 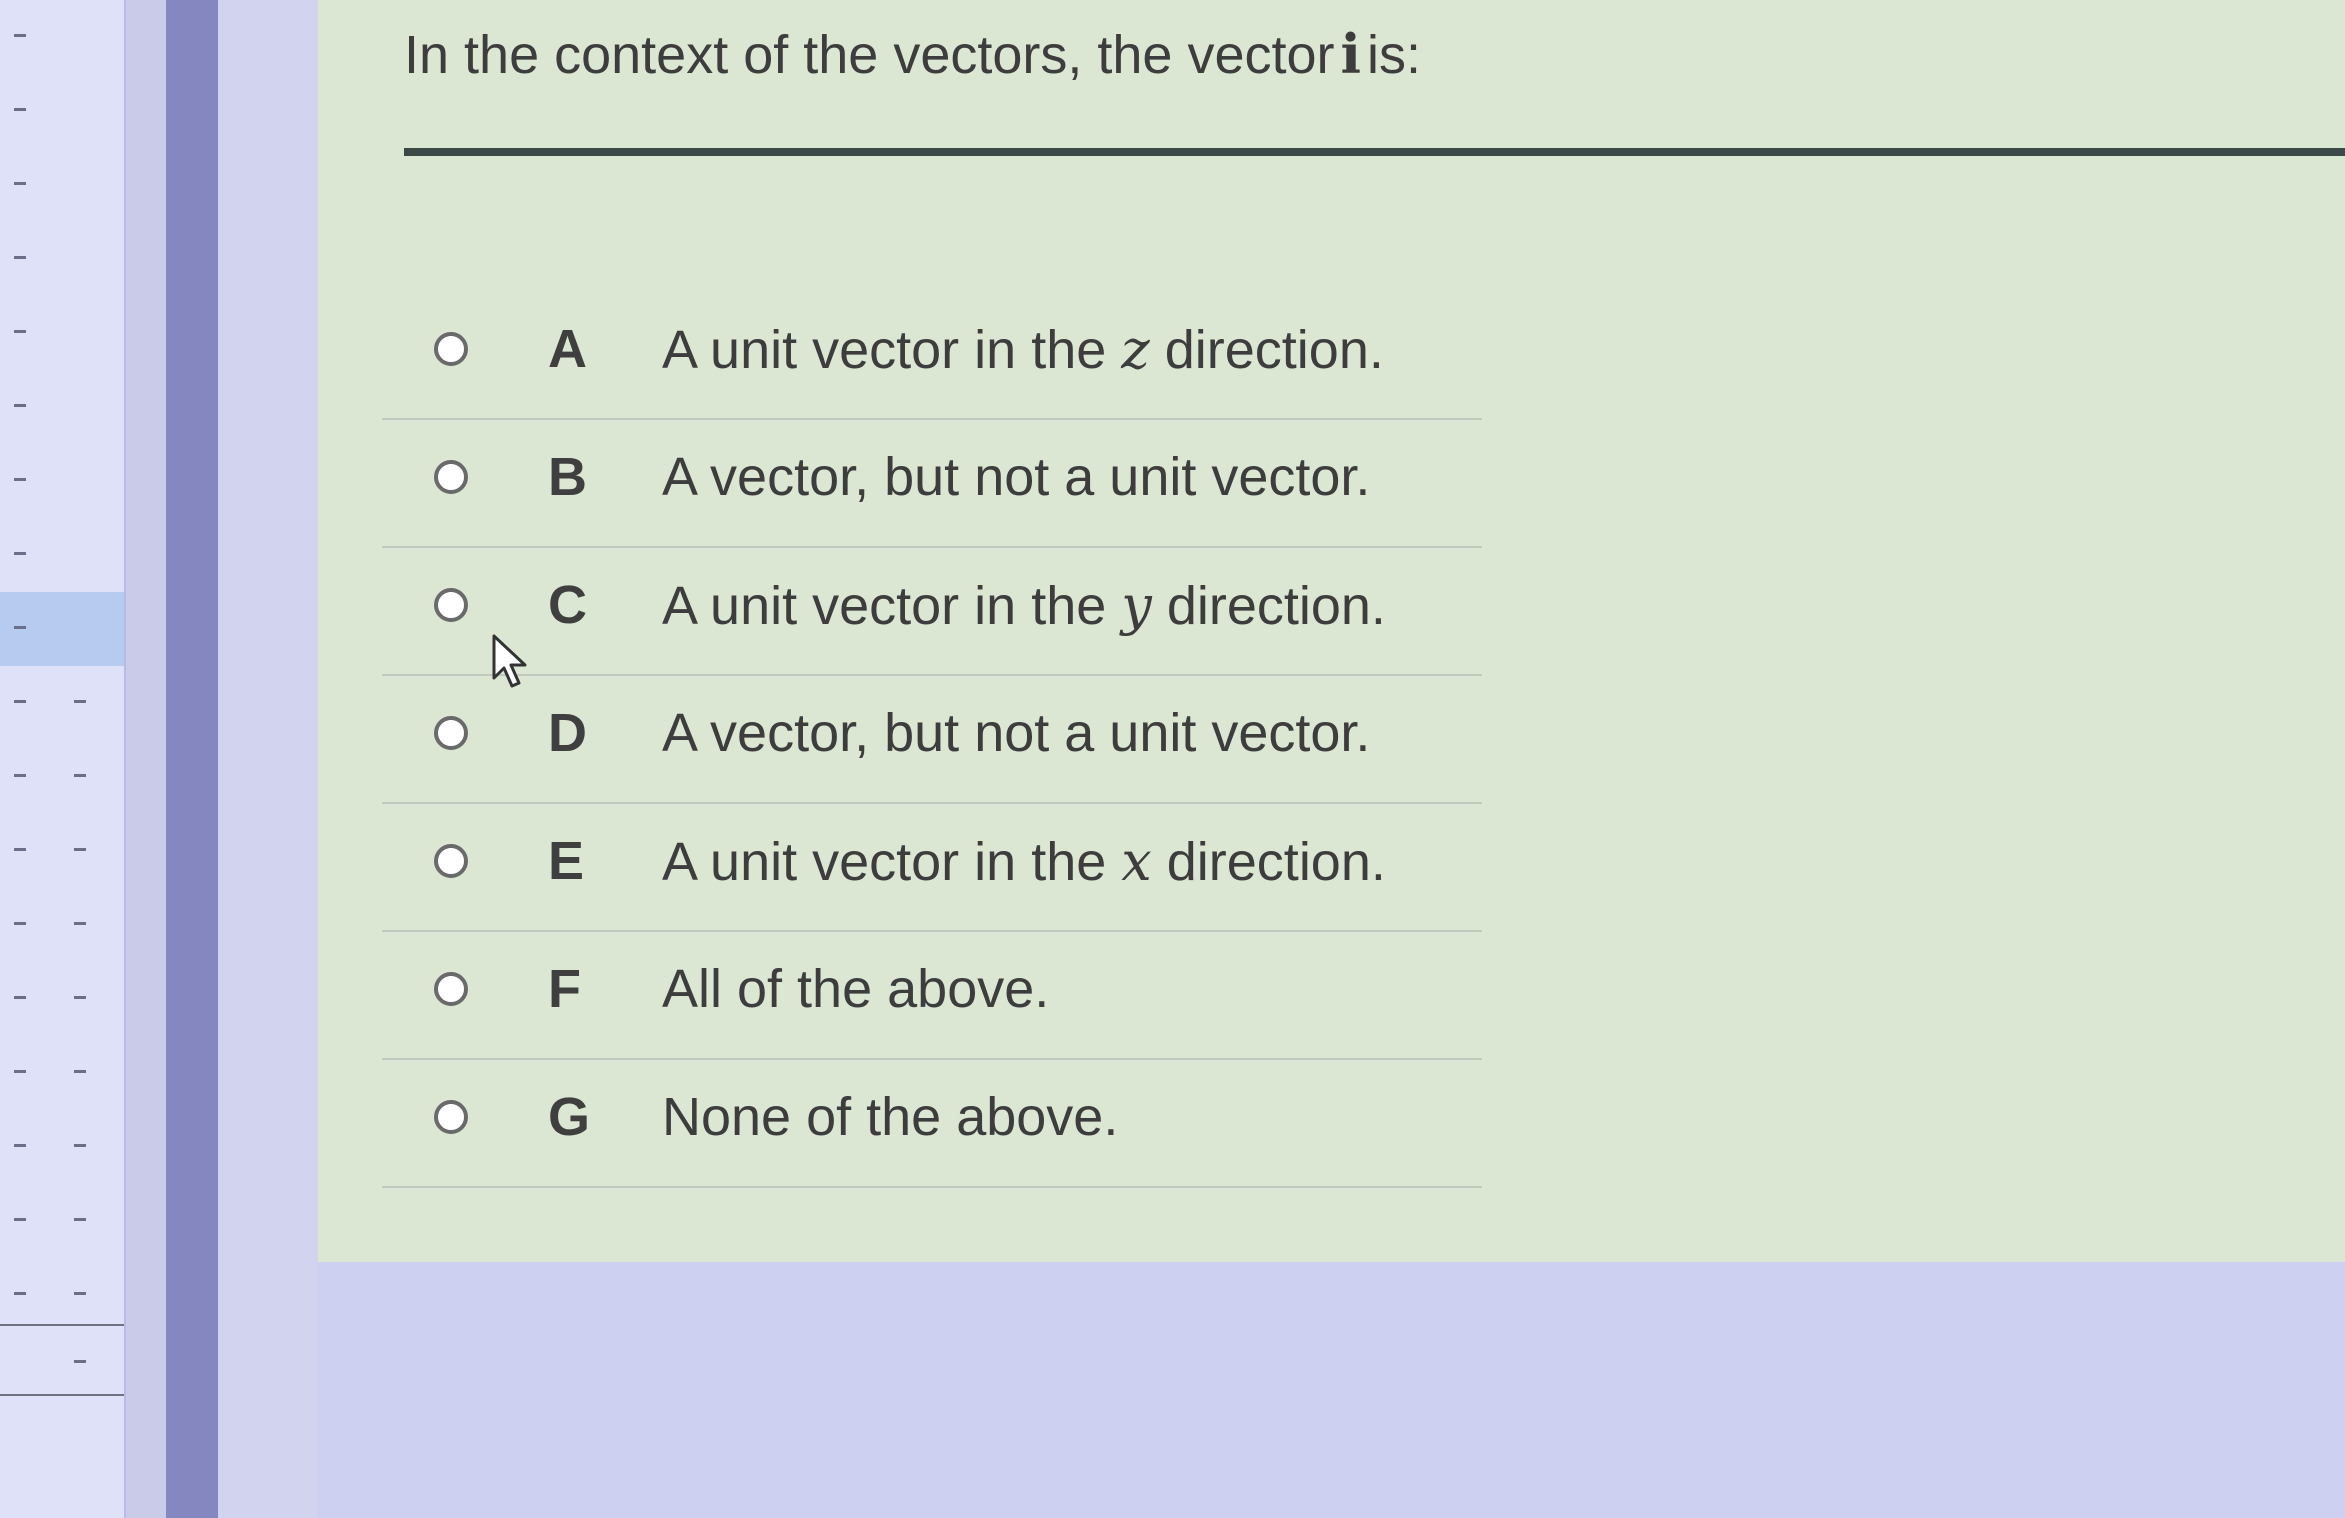 I want to click on panel-gutter, so click(x=268, y=759).